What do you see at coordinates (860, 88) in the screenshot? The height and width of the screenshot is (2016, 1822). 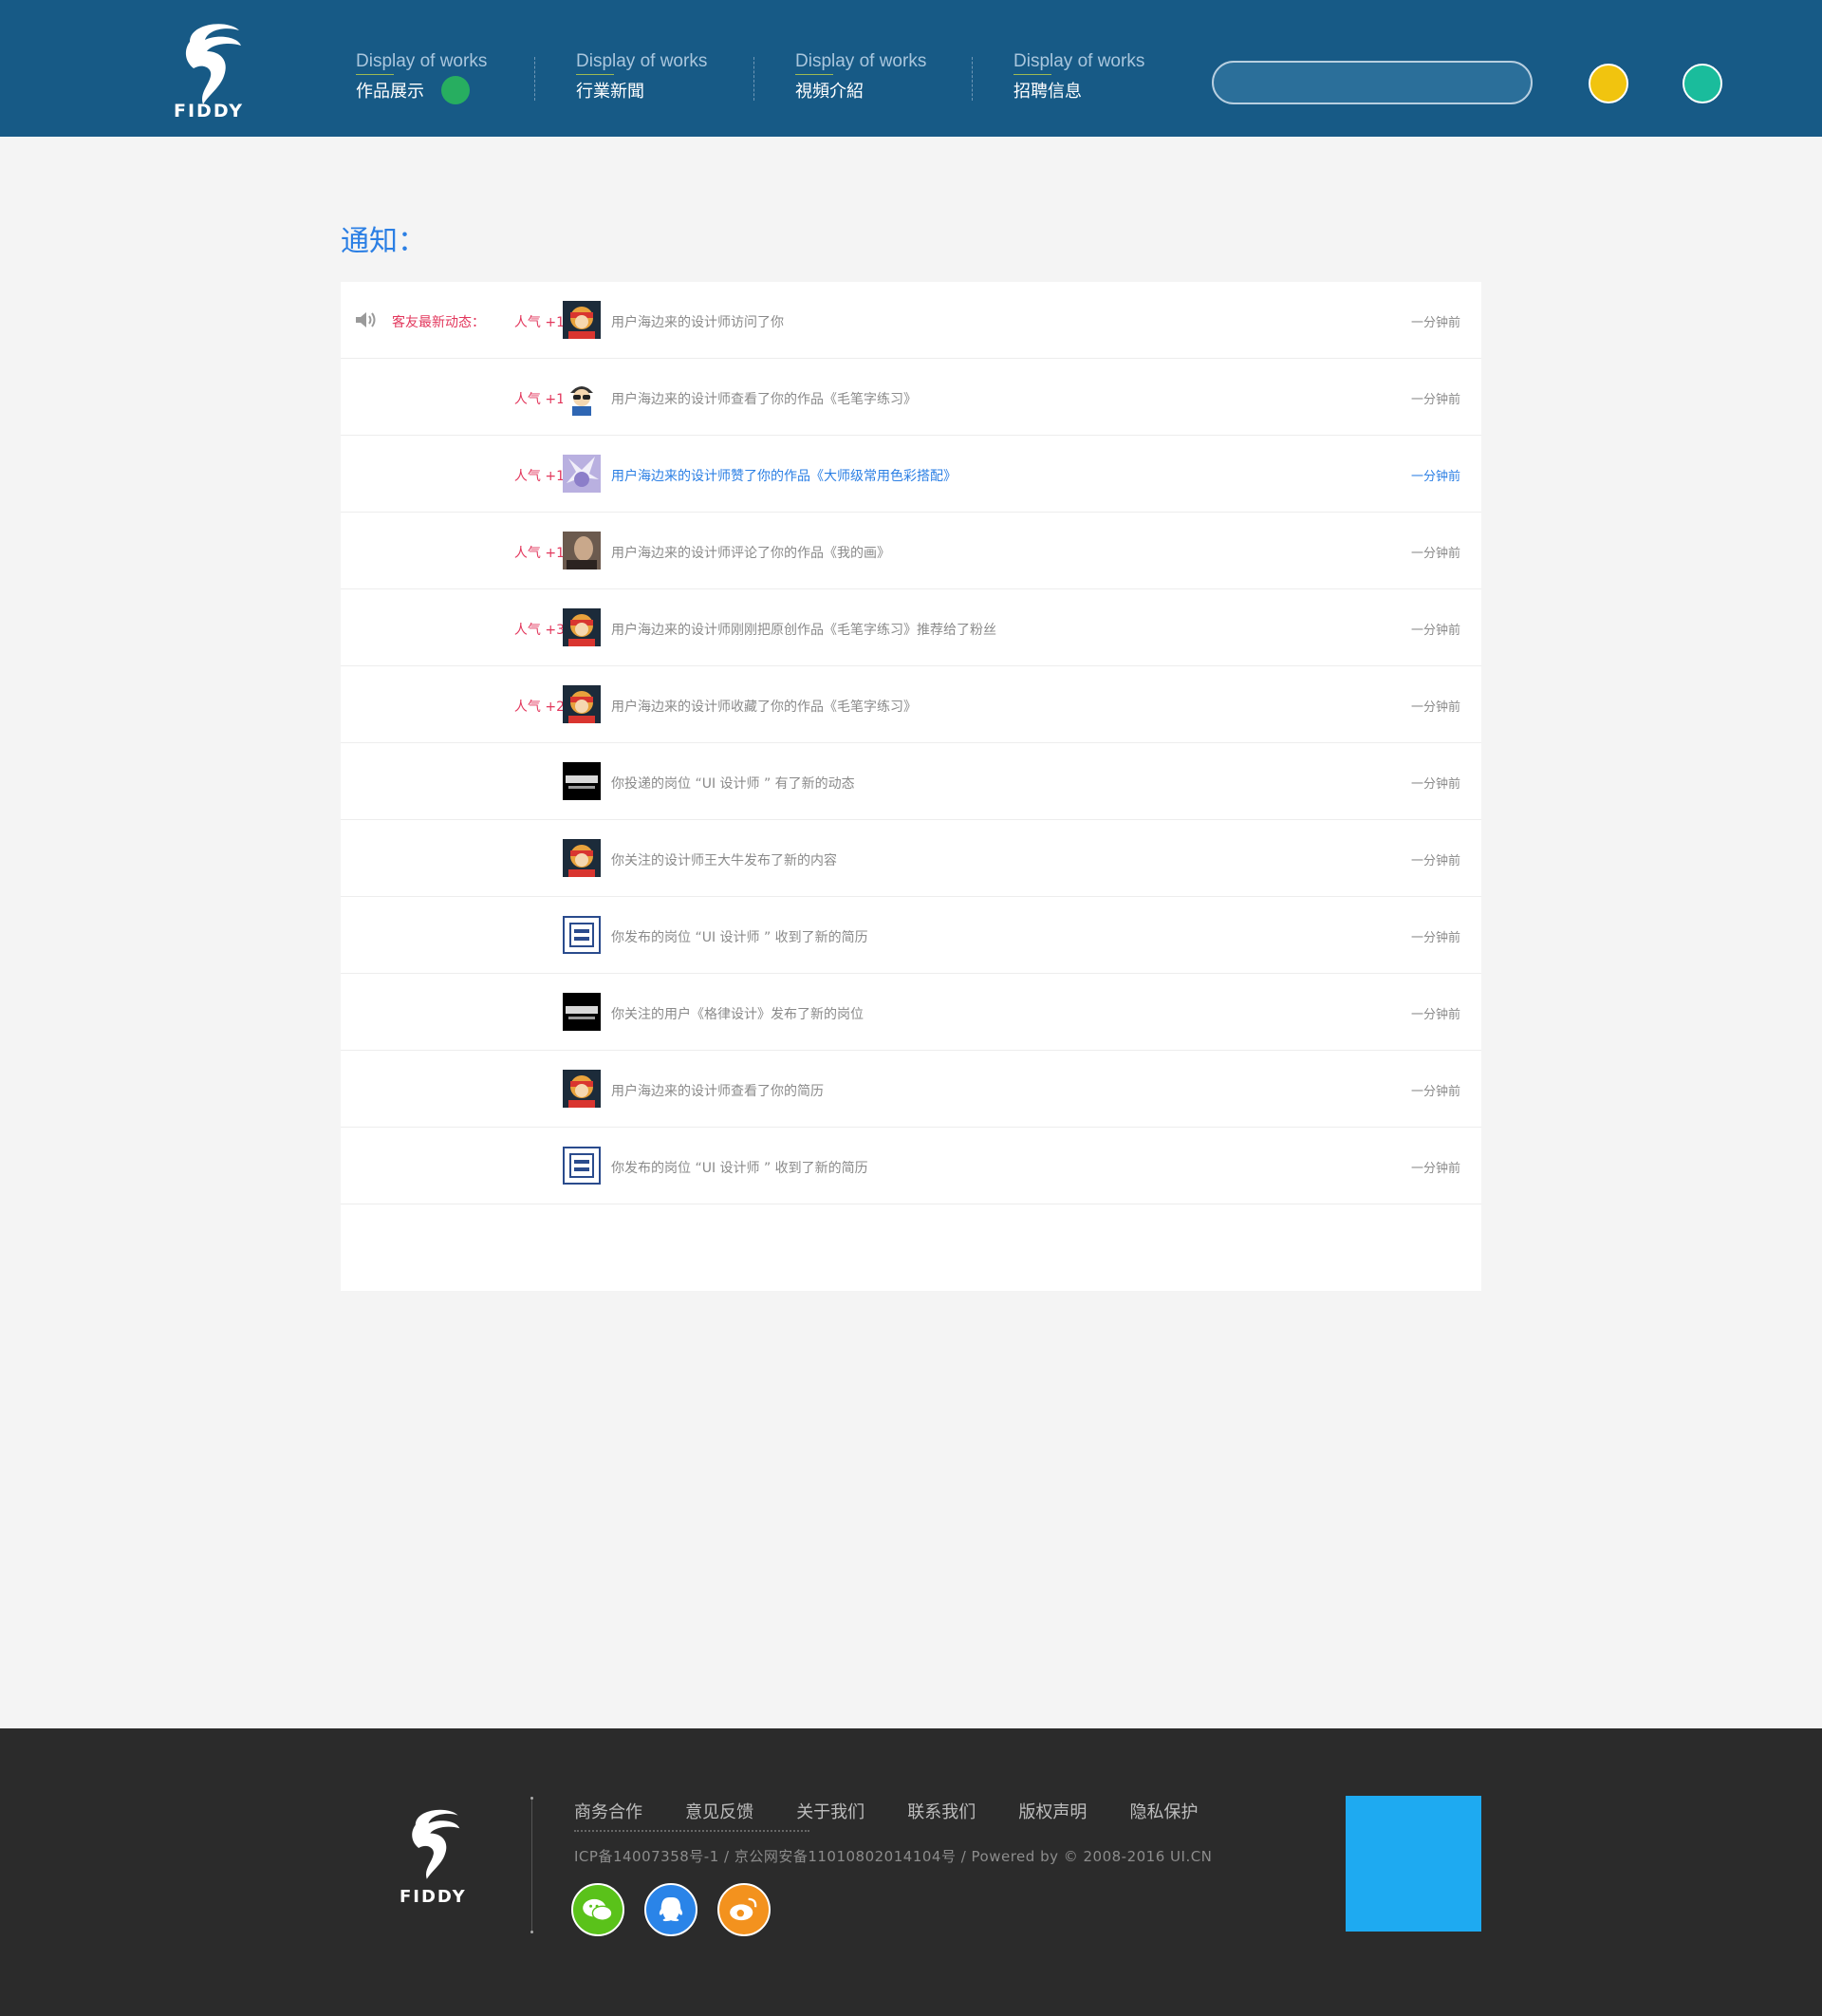 I see `nav-item-cn: 視頻介紹` at bounding box center [860, 88].